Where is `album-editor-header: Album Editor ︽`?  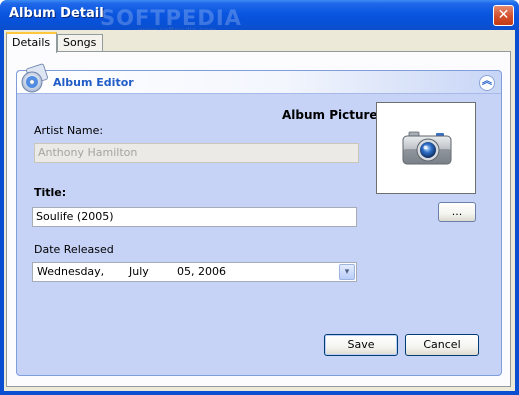
album-editor-header: Album Editor ︽ is located at coordinates (259, 78).